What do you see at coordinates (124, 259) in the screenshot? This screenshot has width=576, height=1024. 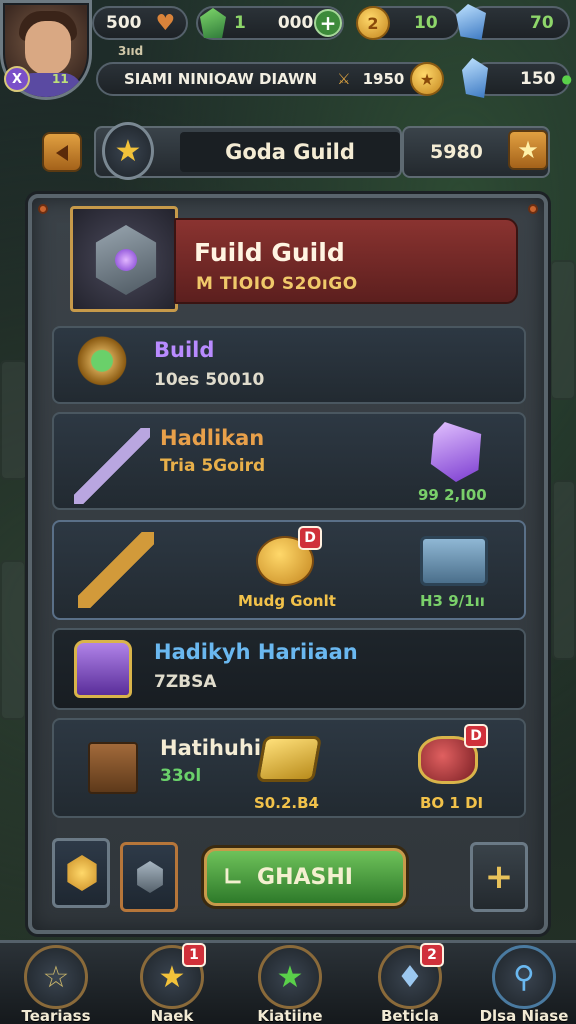 I see `guild-emblem-icon` at bounding box center [124, 259].